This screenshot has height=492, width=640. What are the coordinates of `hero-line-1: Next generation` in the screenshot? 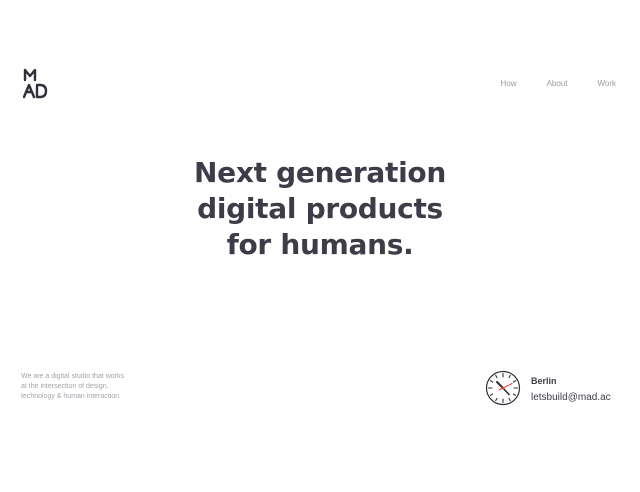 It's located at (320, 172).